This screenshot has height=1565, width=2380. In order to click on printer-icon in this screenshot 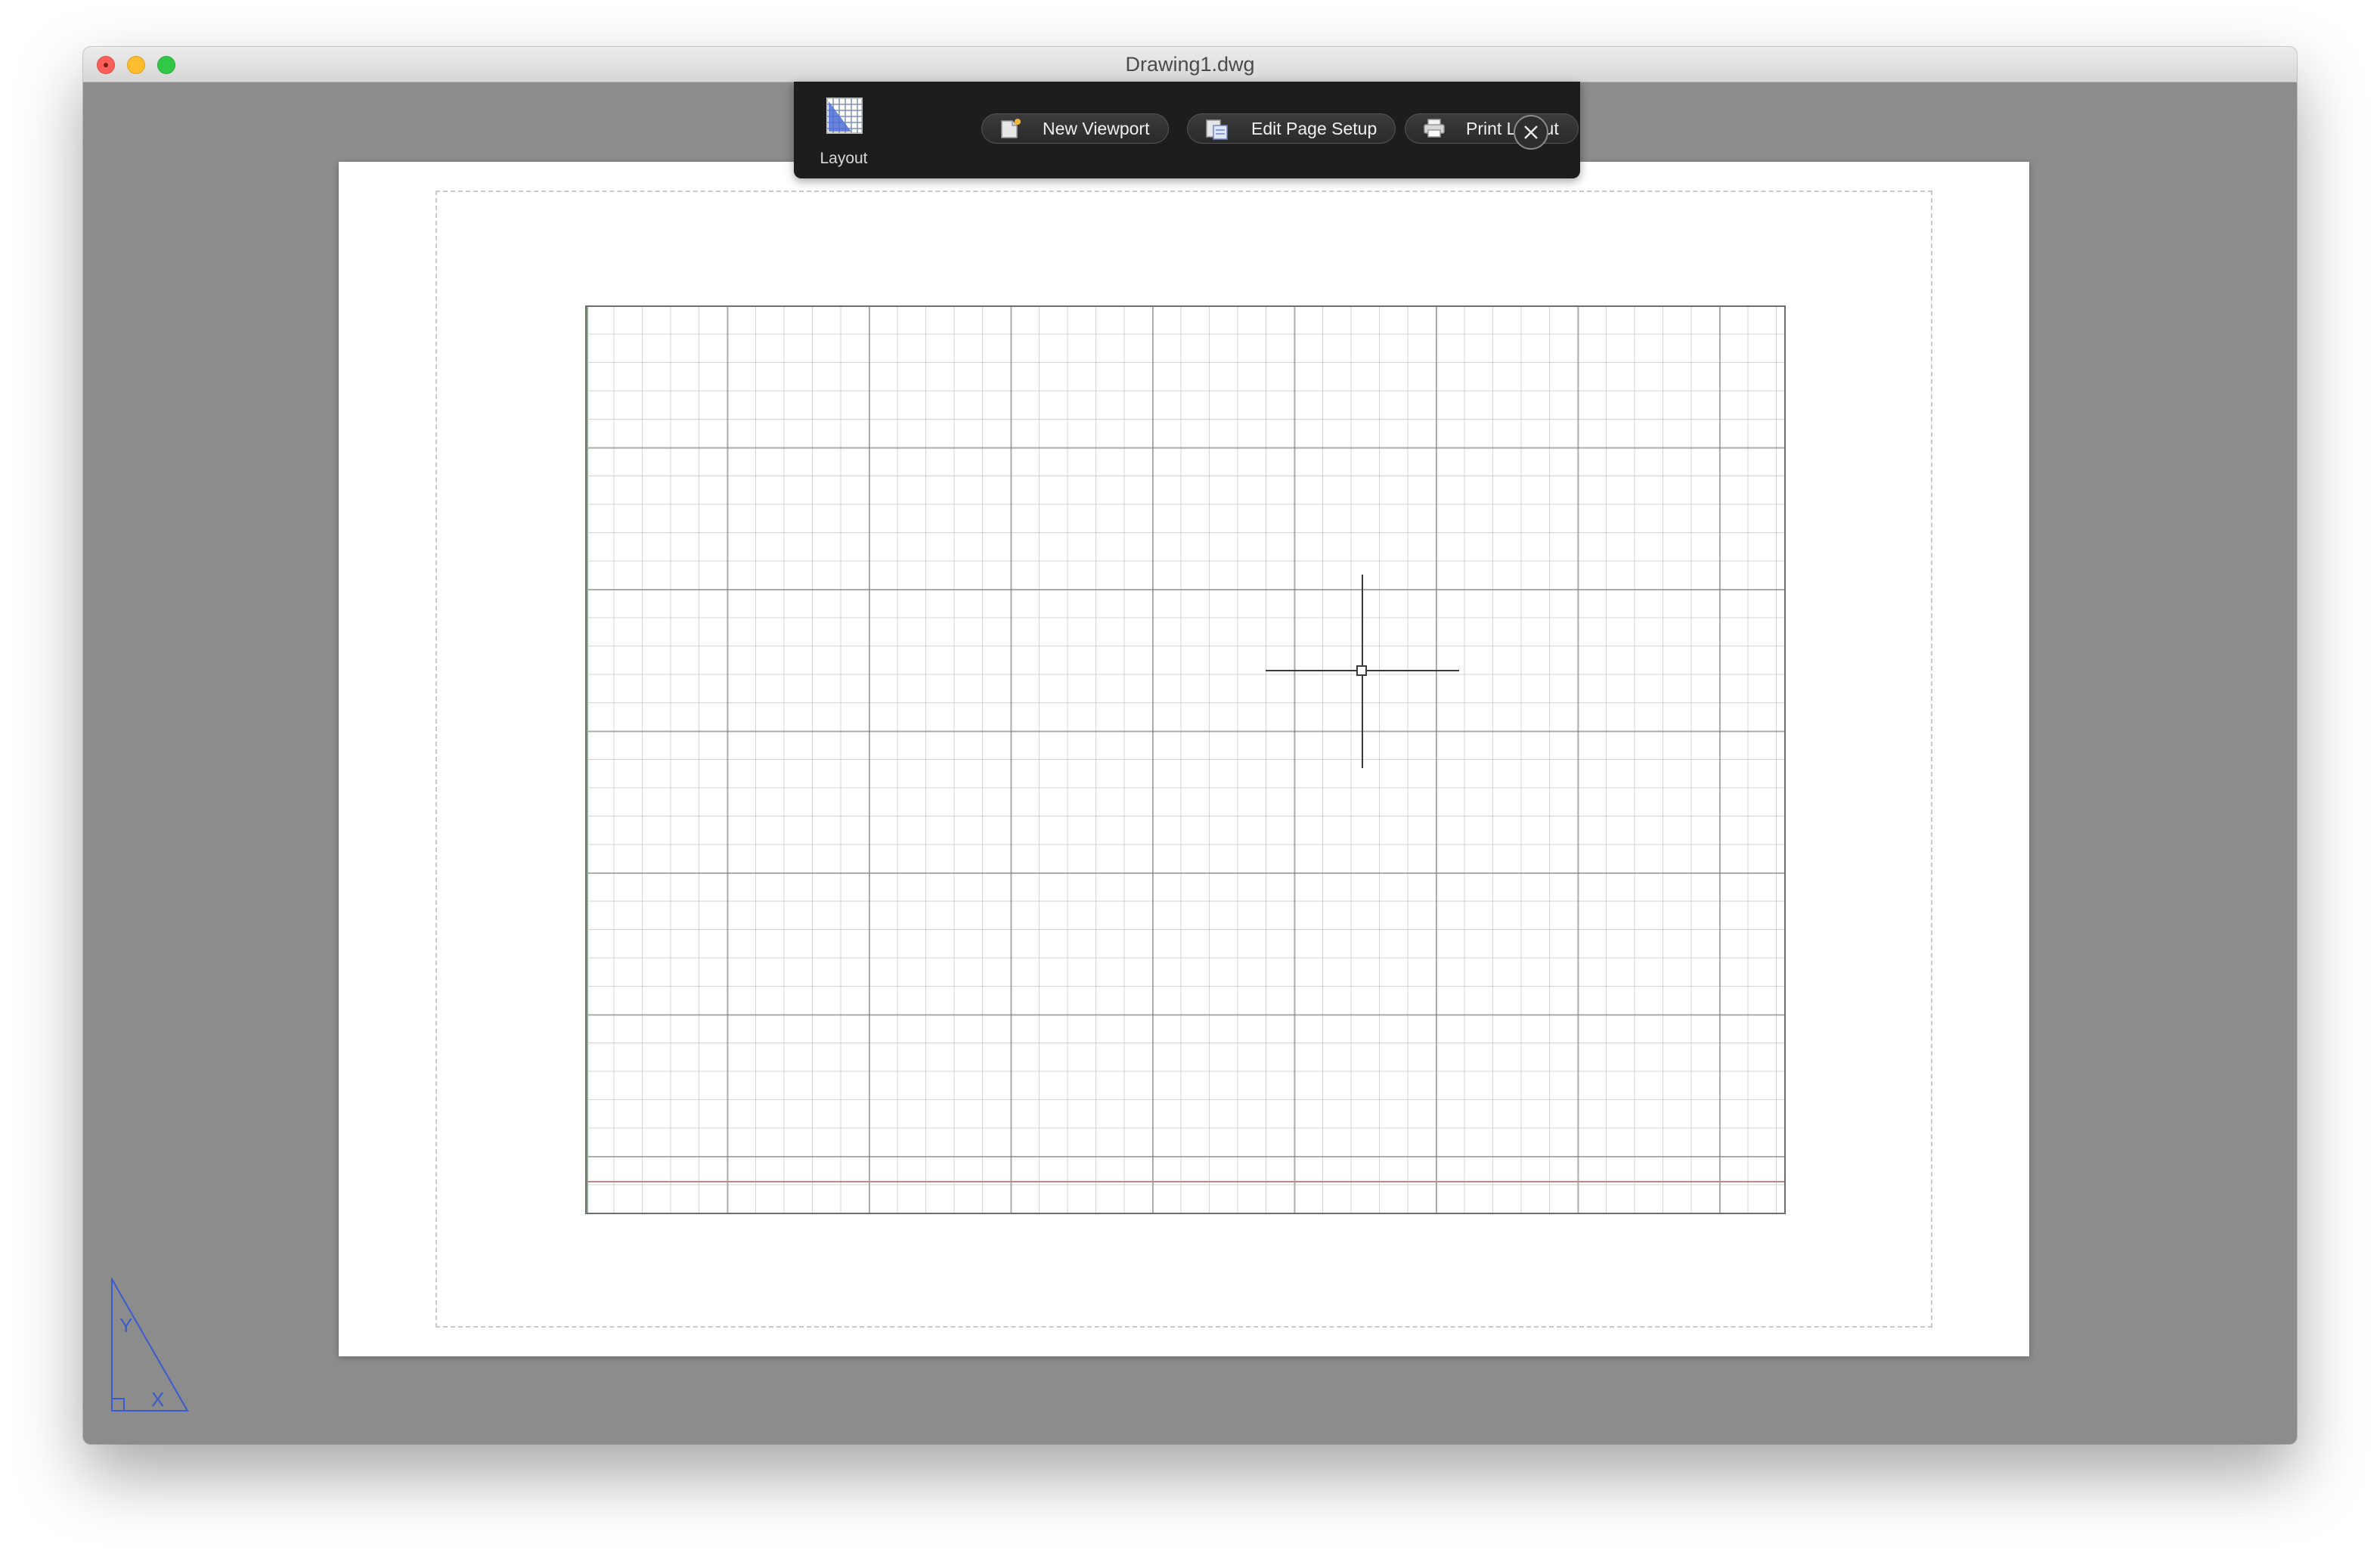, I will do `click(1434, 132)`.